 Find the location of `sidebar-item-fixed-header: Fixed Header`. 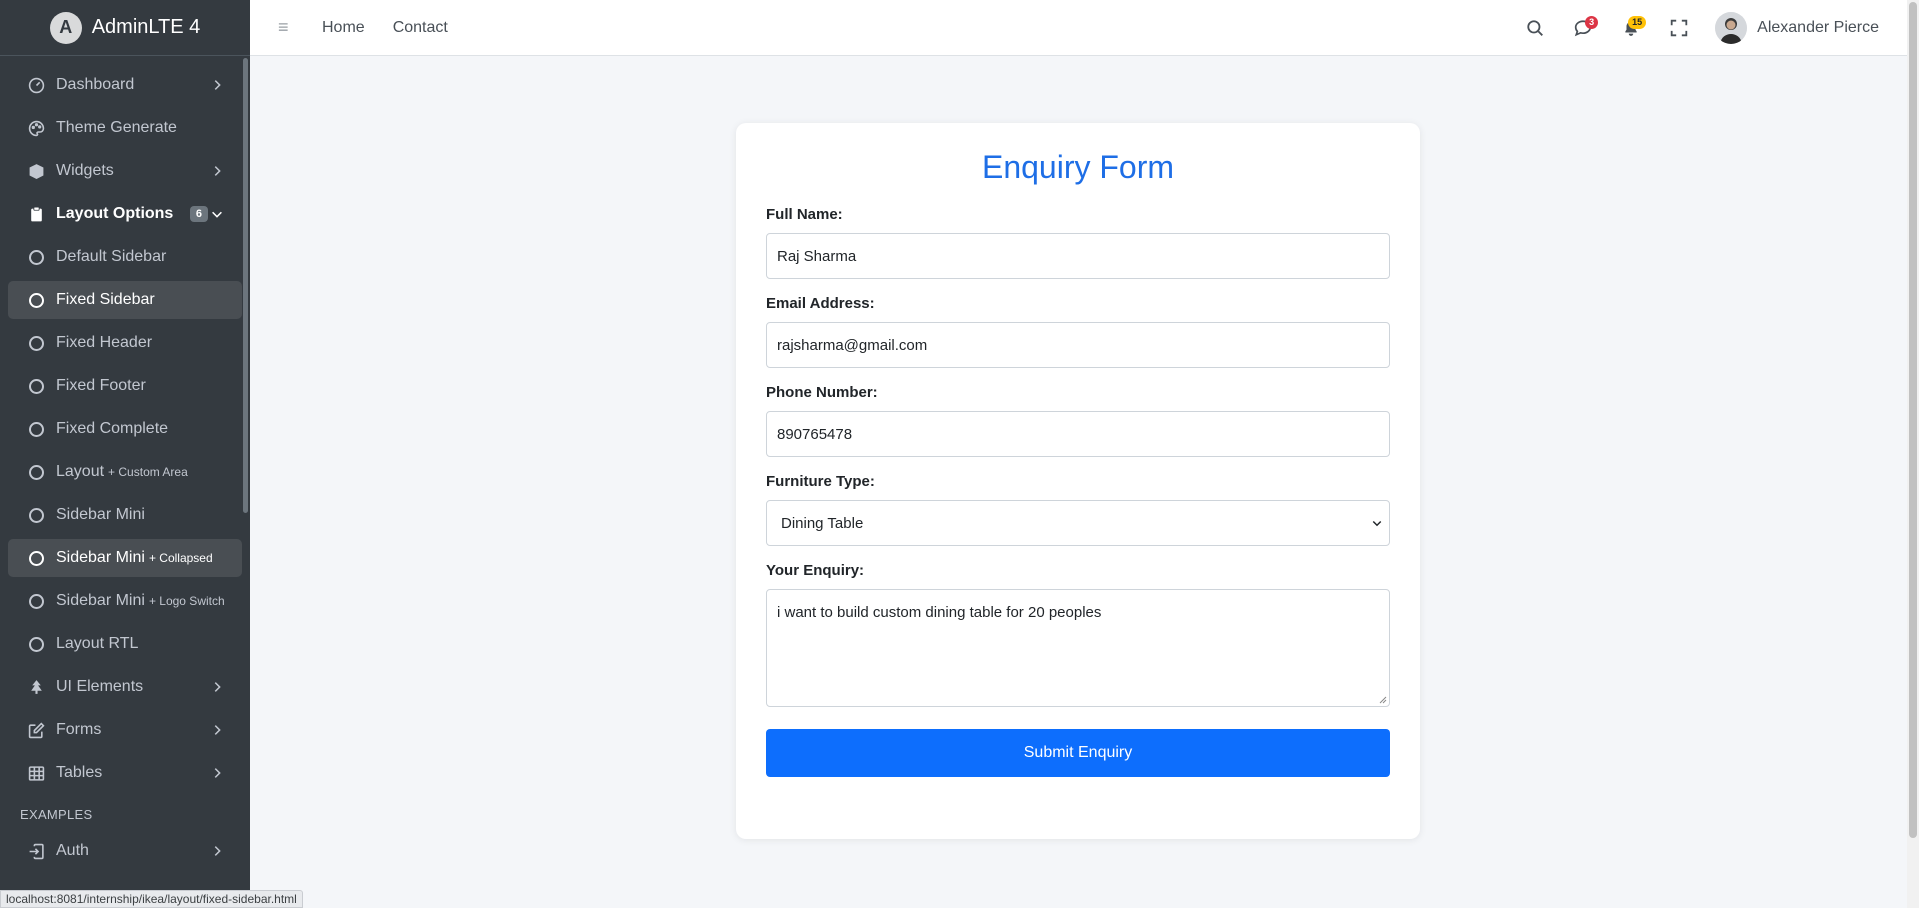

sidebar-item-fixed-header: Fixed Header is located at coordinates (125, 343).